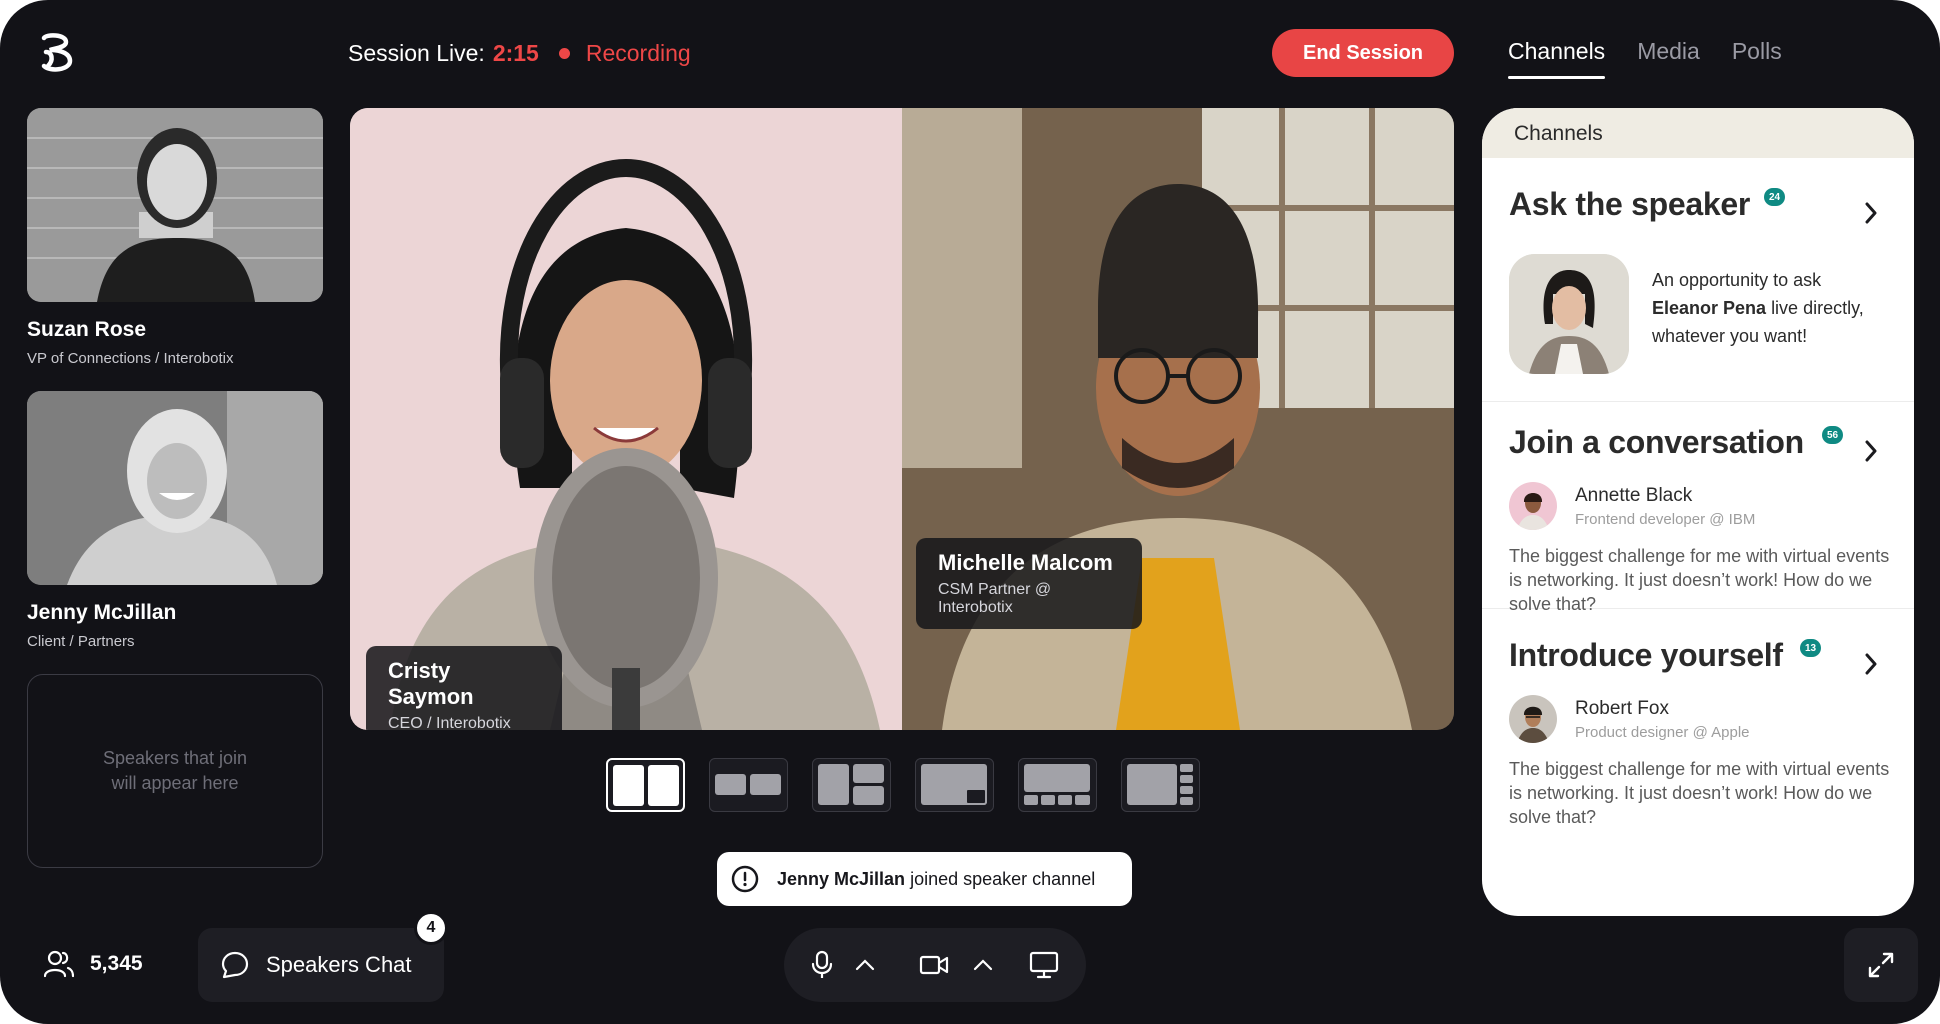  Describe the element at coordinates (515, 53) in the screenshot. I see `session-timer: 2:15` at that location.